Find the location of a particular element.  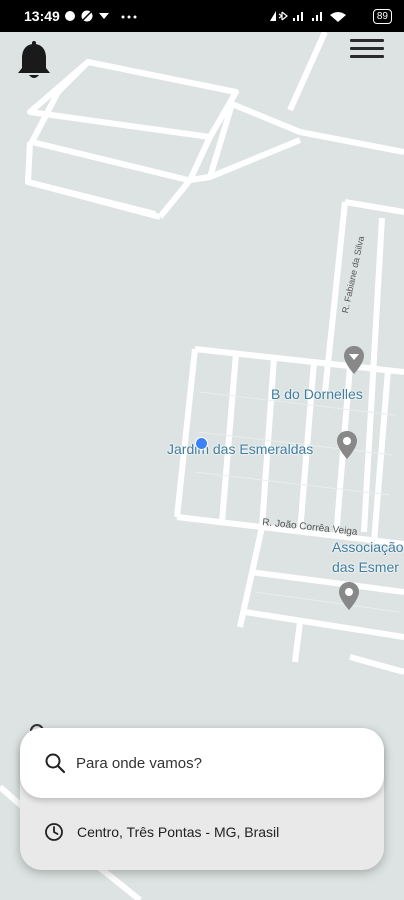

current-location-dot is located at coordinates (201, 443).